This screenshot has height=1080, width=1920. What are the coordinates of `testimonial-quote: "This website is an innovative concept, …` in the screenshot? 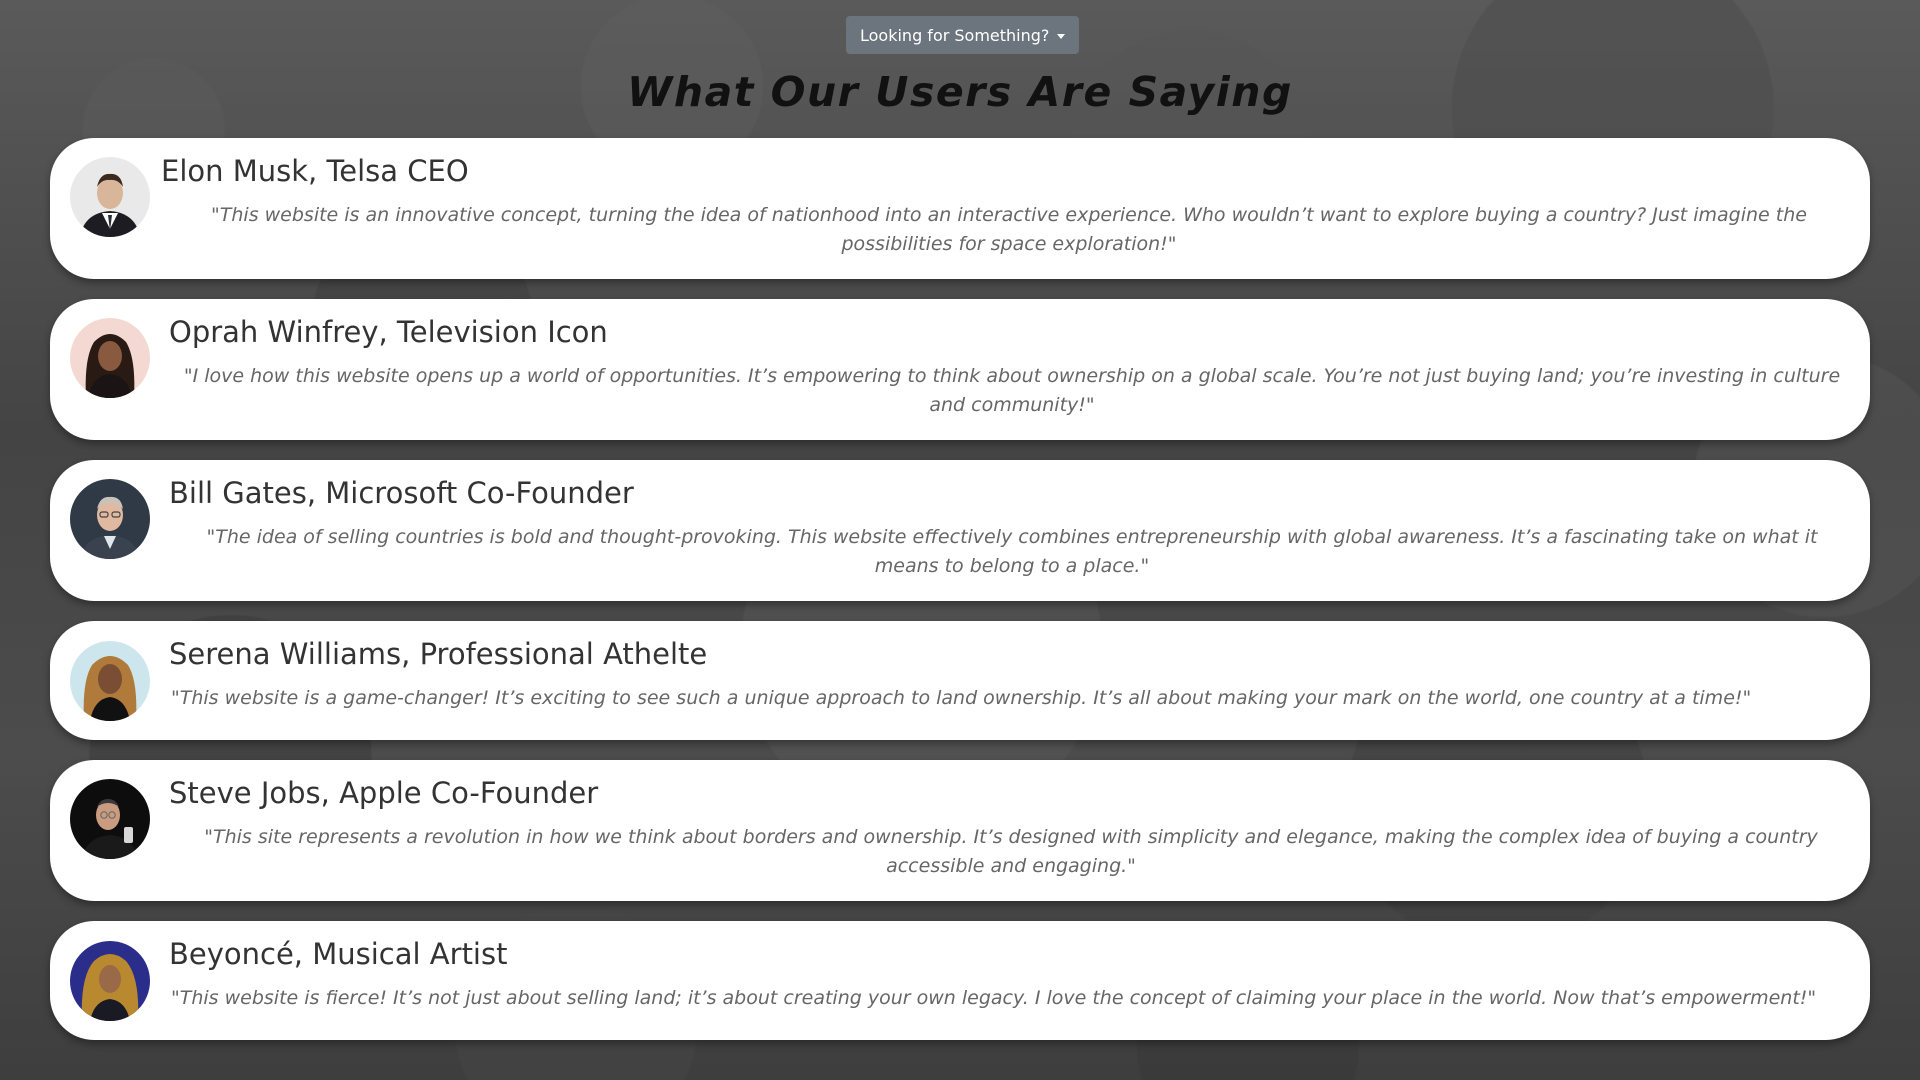 It's located at (1009, 229).